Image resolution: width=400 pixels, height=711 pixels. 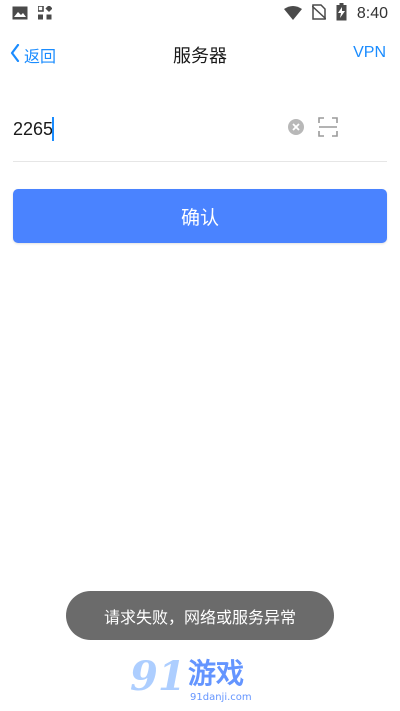 I want to click on toast-message: 请求失败，网络或服务异常, so click(x=199, y=617).